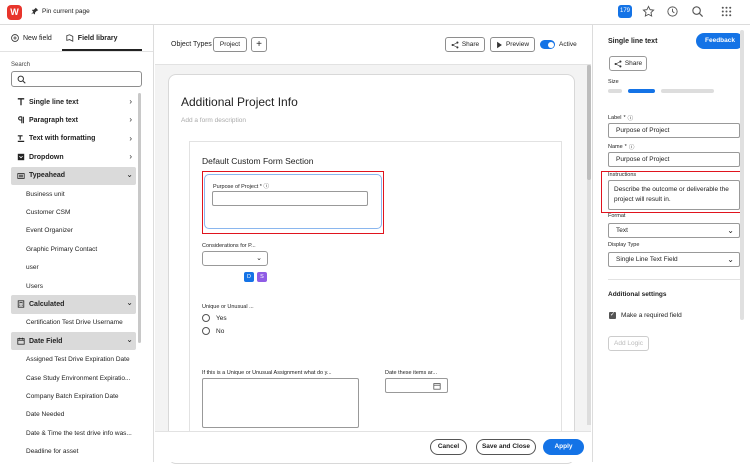  I want to click on library-field-item: Certification Test Drive Username, so click(73, 323).